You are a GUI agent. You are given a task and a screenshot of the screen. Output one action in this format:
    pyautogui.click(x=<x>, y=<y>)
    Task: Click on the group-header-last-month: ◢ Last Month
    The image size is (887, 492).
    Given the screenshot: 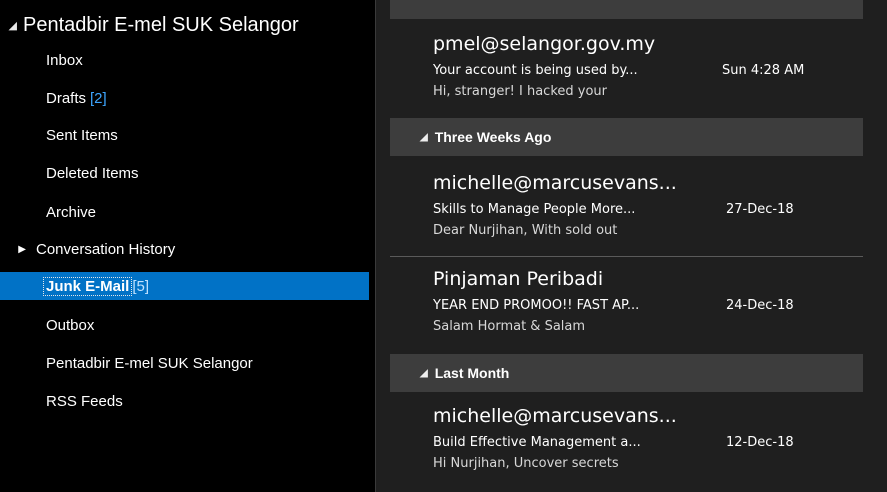 What is the action you would take?
    pyautogui.click(x=626, y=373)
    